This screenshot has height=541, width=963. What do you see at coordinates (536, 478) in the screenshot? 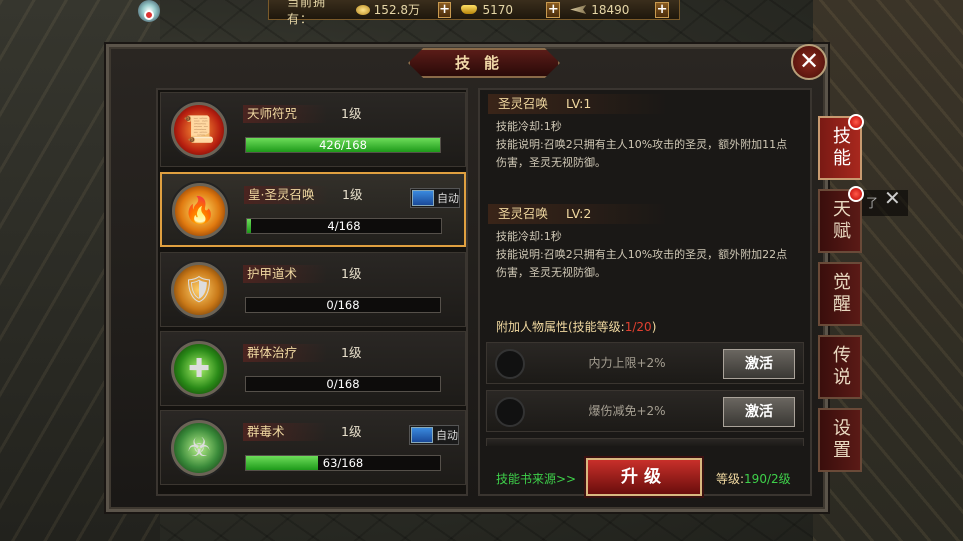
I see `skill-book-source-link: 技能书来源>>` at bounding box center [536, 478].